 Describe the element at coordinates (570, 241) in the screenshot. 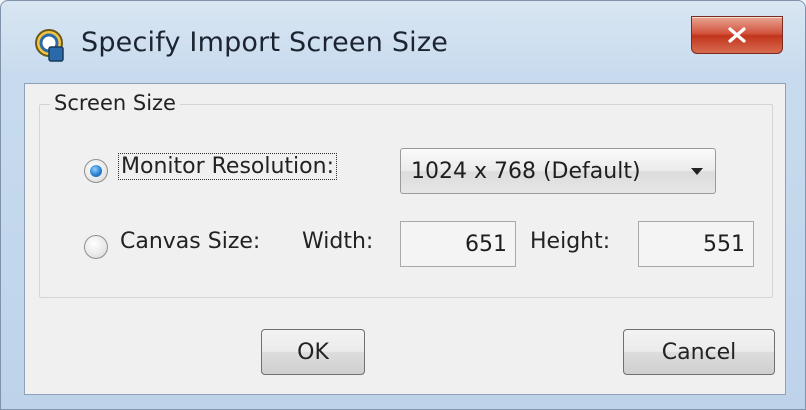

I see `height-label: Height:` at that location.